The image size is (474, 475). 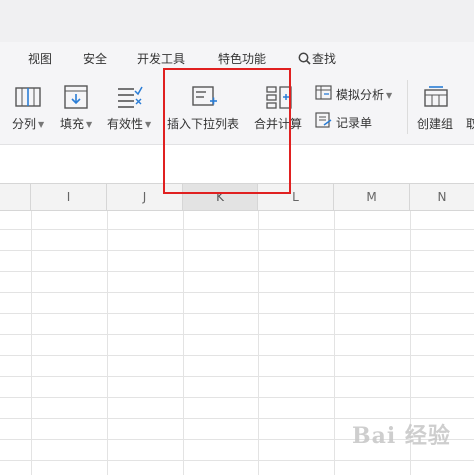 I want to click on split-button: 分列 ▼, so click(x=28, y=123).